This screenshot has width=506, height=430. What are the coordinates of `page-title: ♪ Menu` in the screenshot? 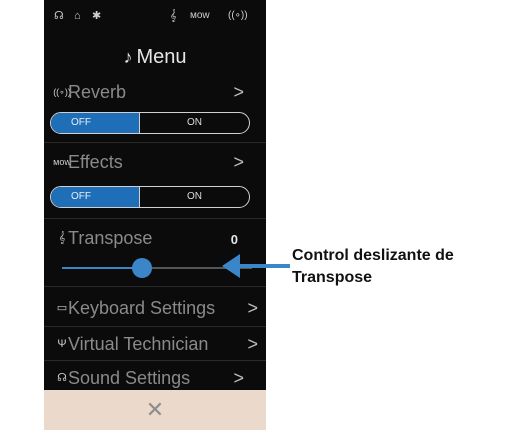 It's located at (155, 57).